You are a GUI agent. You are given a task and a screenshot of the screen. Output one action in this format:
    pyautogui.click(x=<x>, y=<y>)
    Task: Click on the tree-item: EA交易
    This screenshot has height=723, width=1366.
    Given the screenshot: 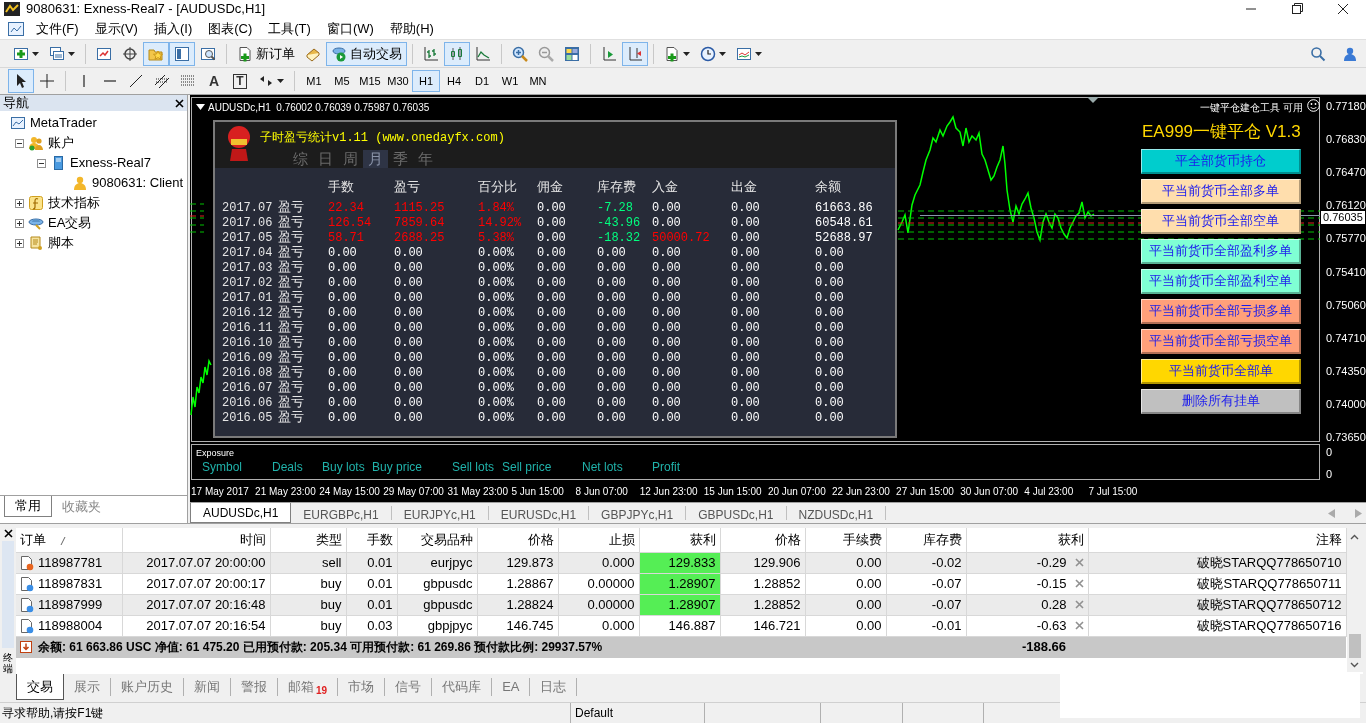 What is the action you would take?
    pyautogui.click(x=70, y=223)
    